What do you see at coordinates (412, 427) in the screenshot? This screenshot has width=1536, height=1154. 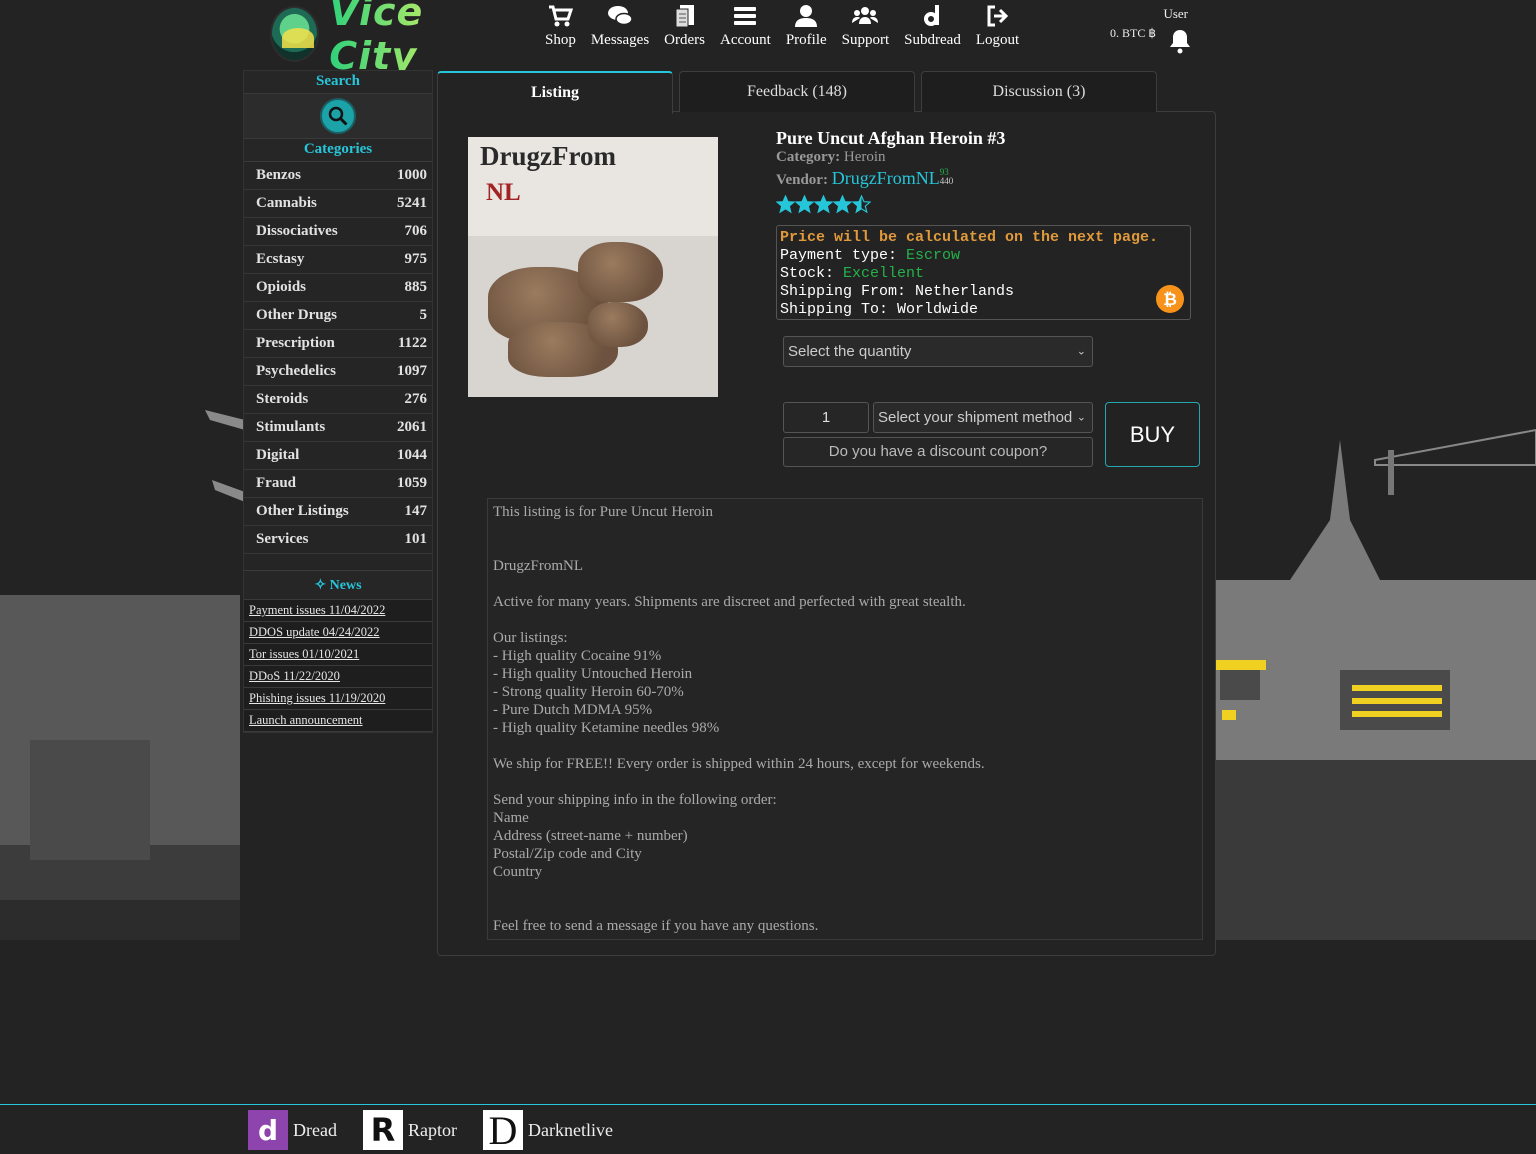 I see `category-count: 2061` at bounding box center [412, 427].